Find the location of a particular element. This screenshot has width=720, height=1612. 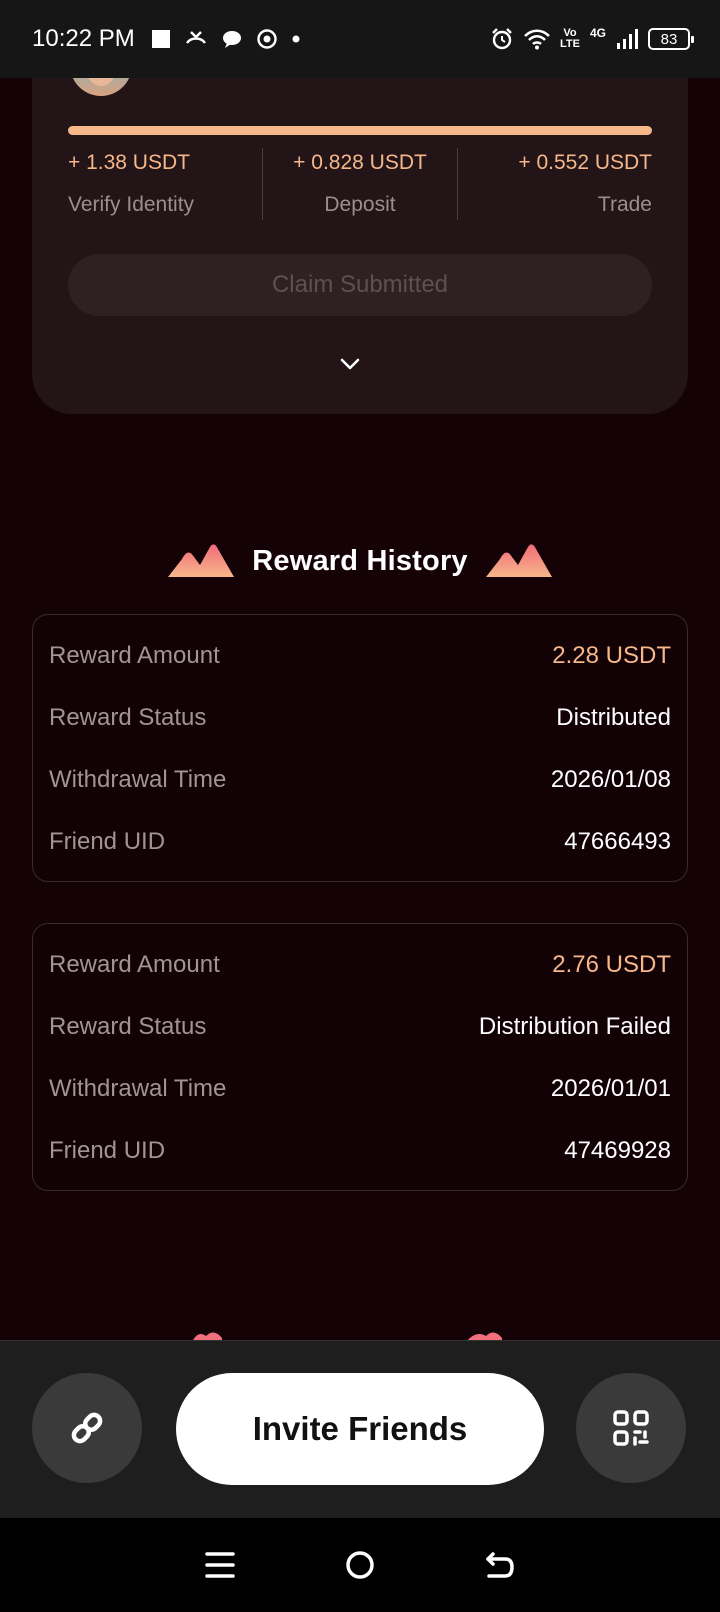

chat-bubble-icon is located at coordinates (231, 39).